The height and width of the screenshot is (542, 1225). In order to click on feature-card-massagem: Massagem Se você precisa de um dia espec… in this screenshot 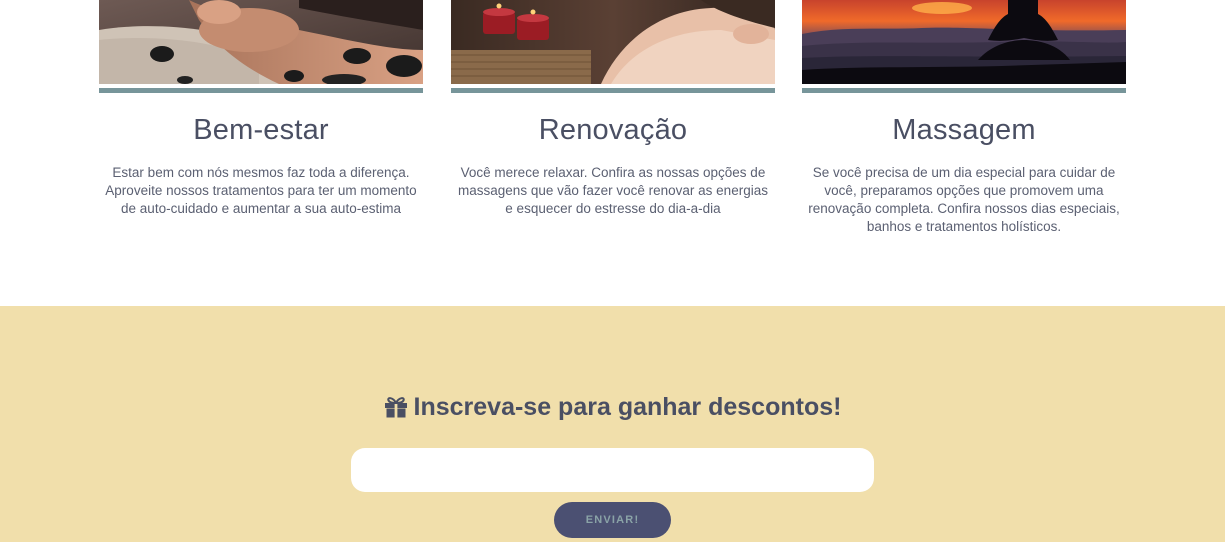, I will do `click(964, 118)`.